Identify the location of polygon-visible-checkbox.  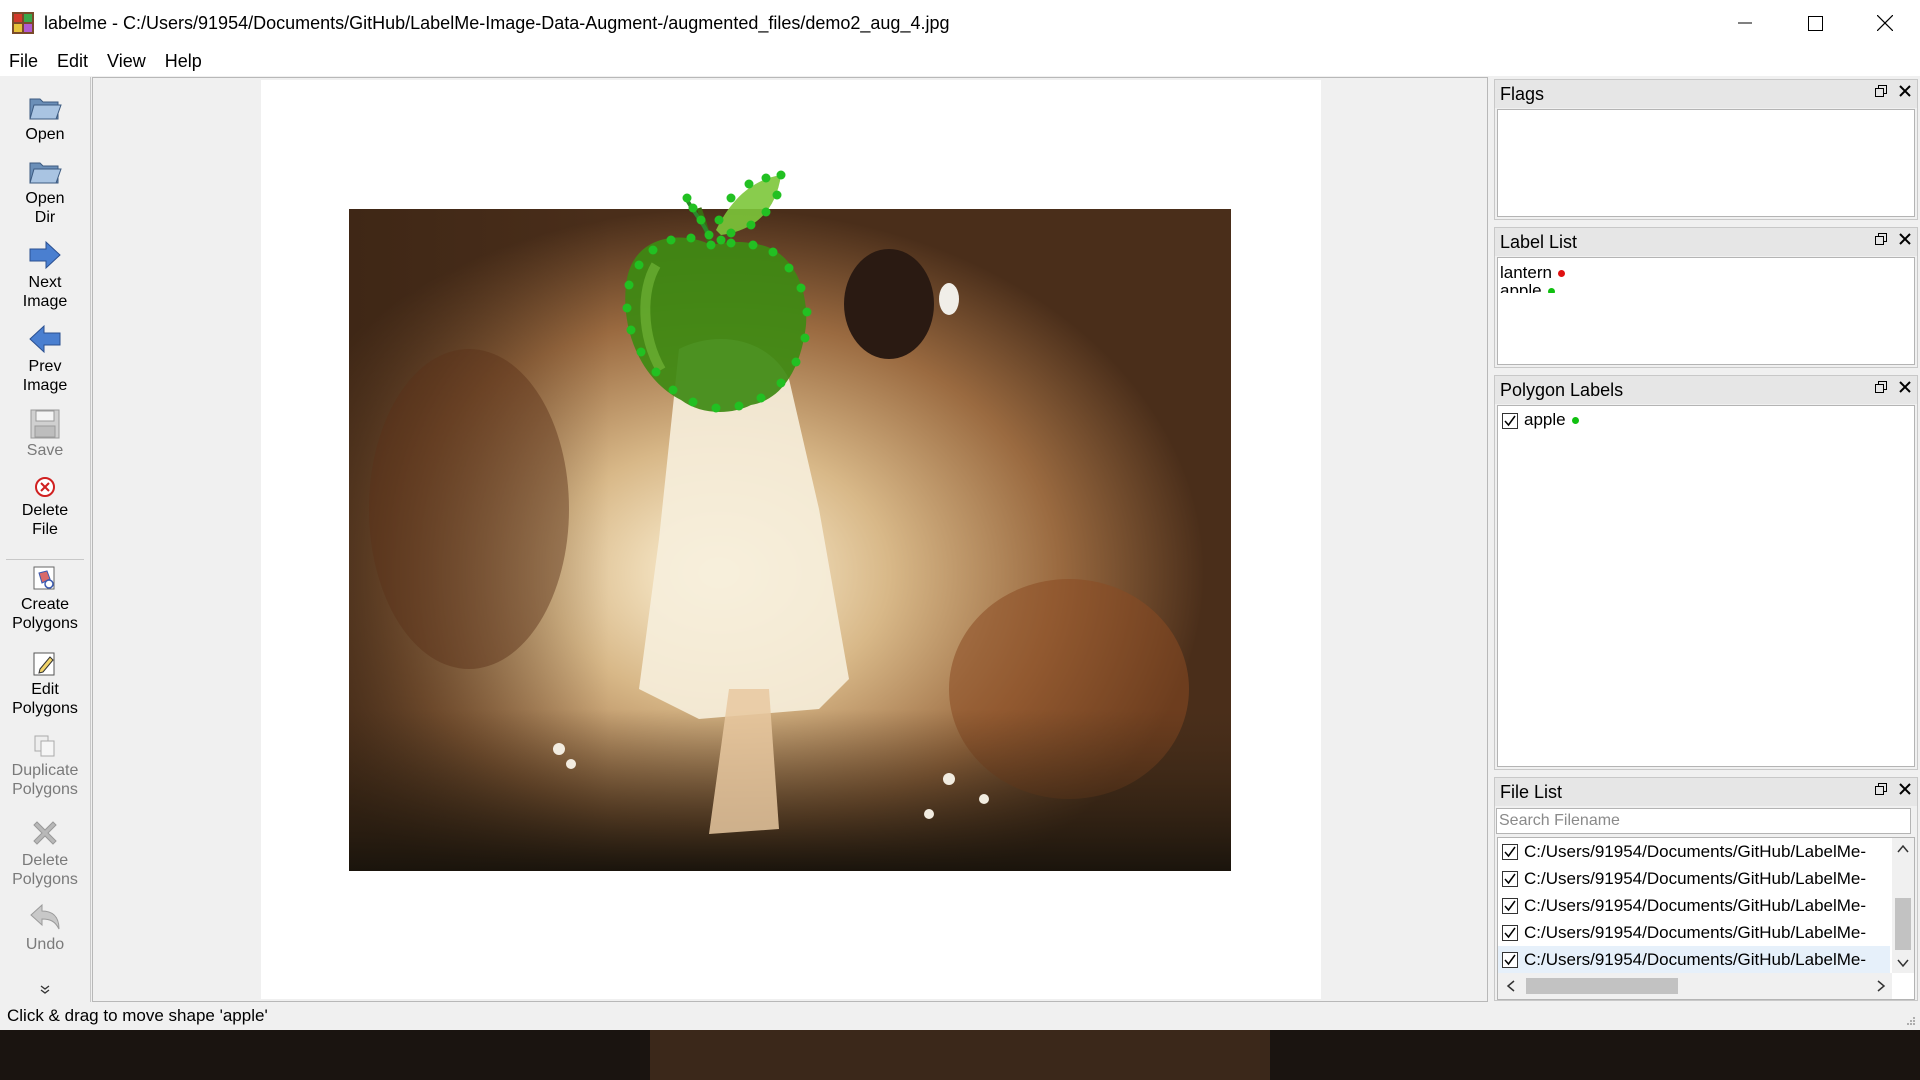
(1510, 420).